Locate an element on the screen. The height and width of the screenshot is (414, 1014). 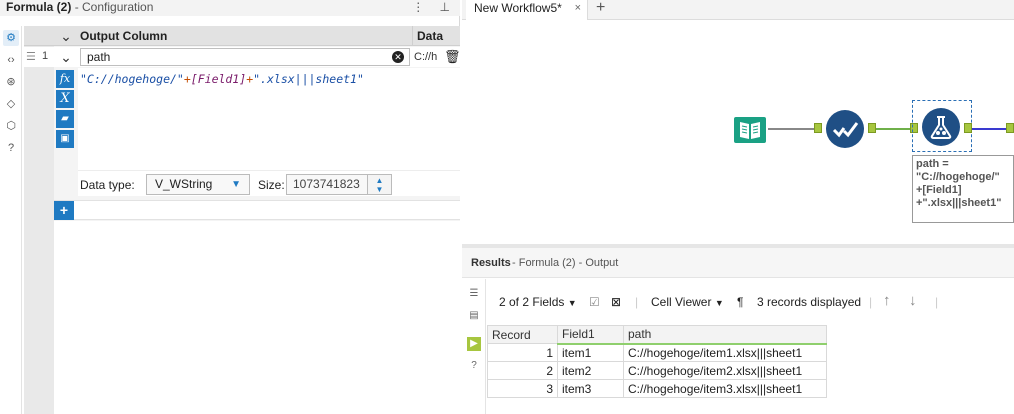
folder-open-icon: ▰ is located at coordinates (65, 119).